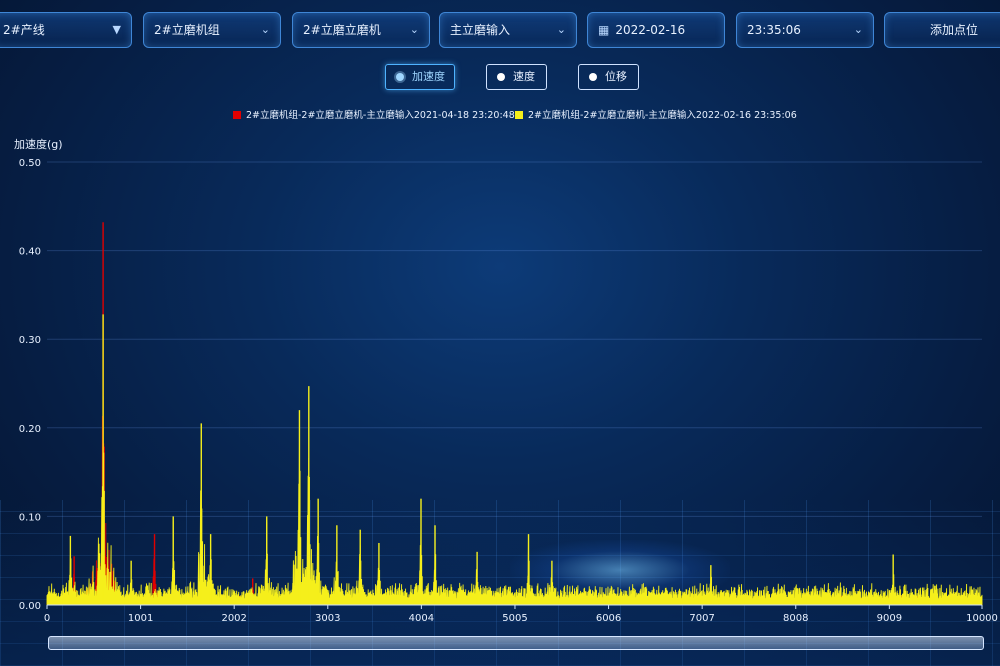  Describe the element at coordinates (233, 618) in the screenshot. I see `x-tick-label: 2002` at that location.